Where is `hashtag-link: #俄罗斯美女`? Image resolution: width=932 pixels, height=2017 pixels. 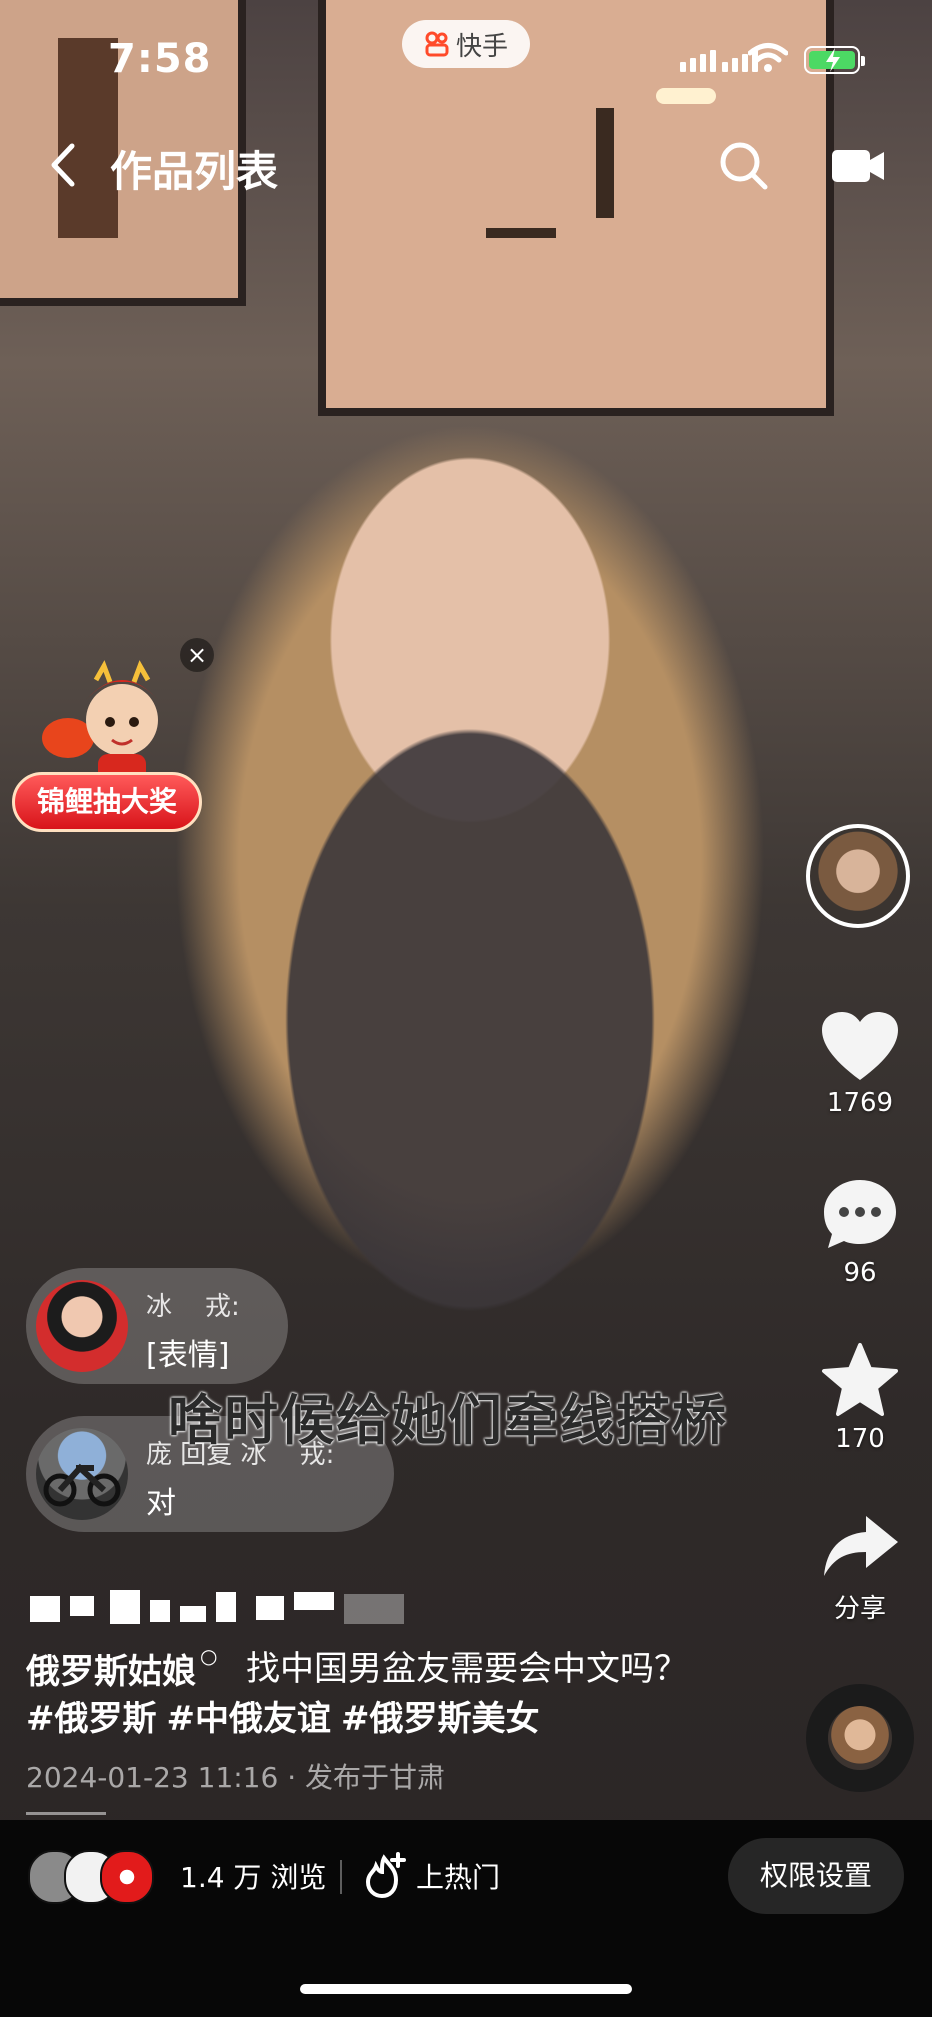
hashtag-link: #俄罗斯美女 is located at coordinates (440, 1719).